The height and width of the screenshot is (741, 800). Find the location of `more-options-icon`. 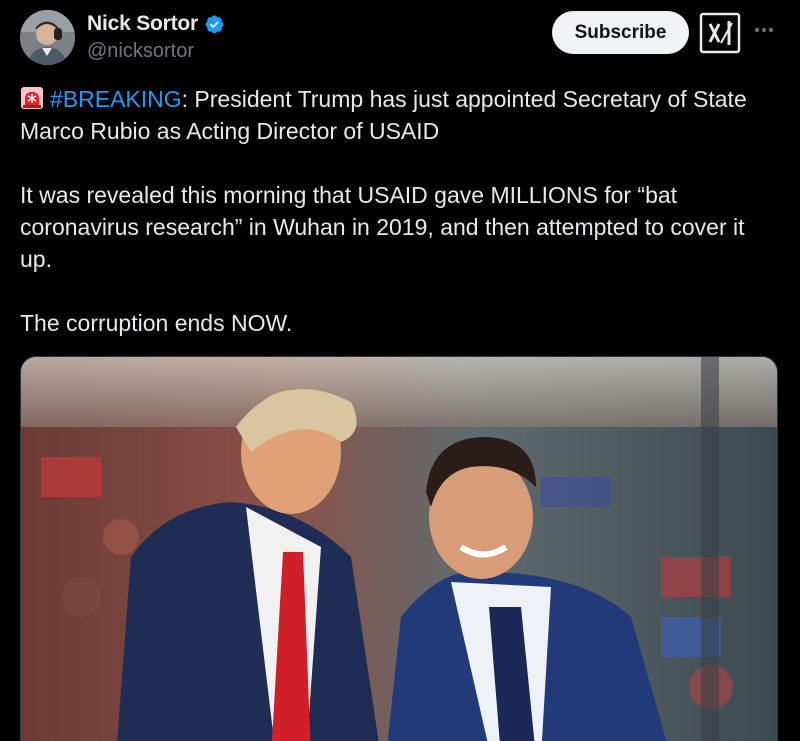

more-options-icon is located at coordinates (764, 30).